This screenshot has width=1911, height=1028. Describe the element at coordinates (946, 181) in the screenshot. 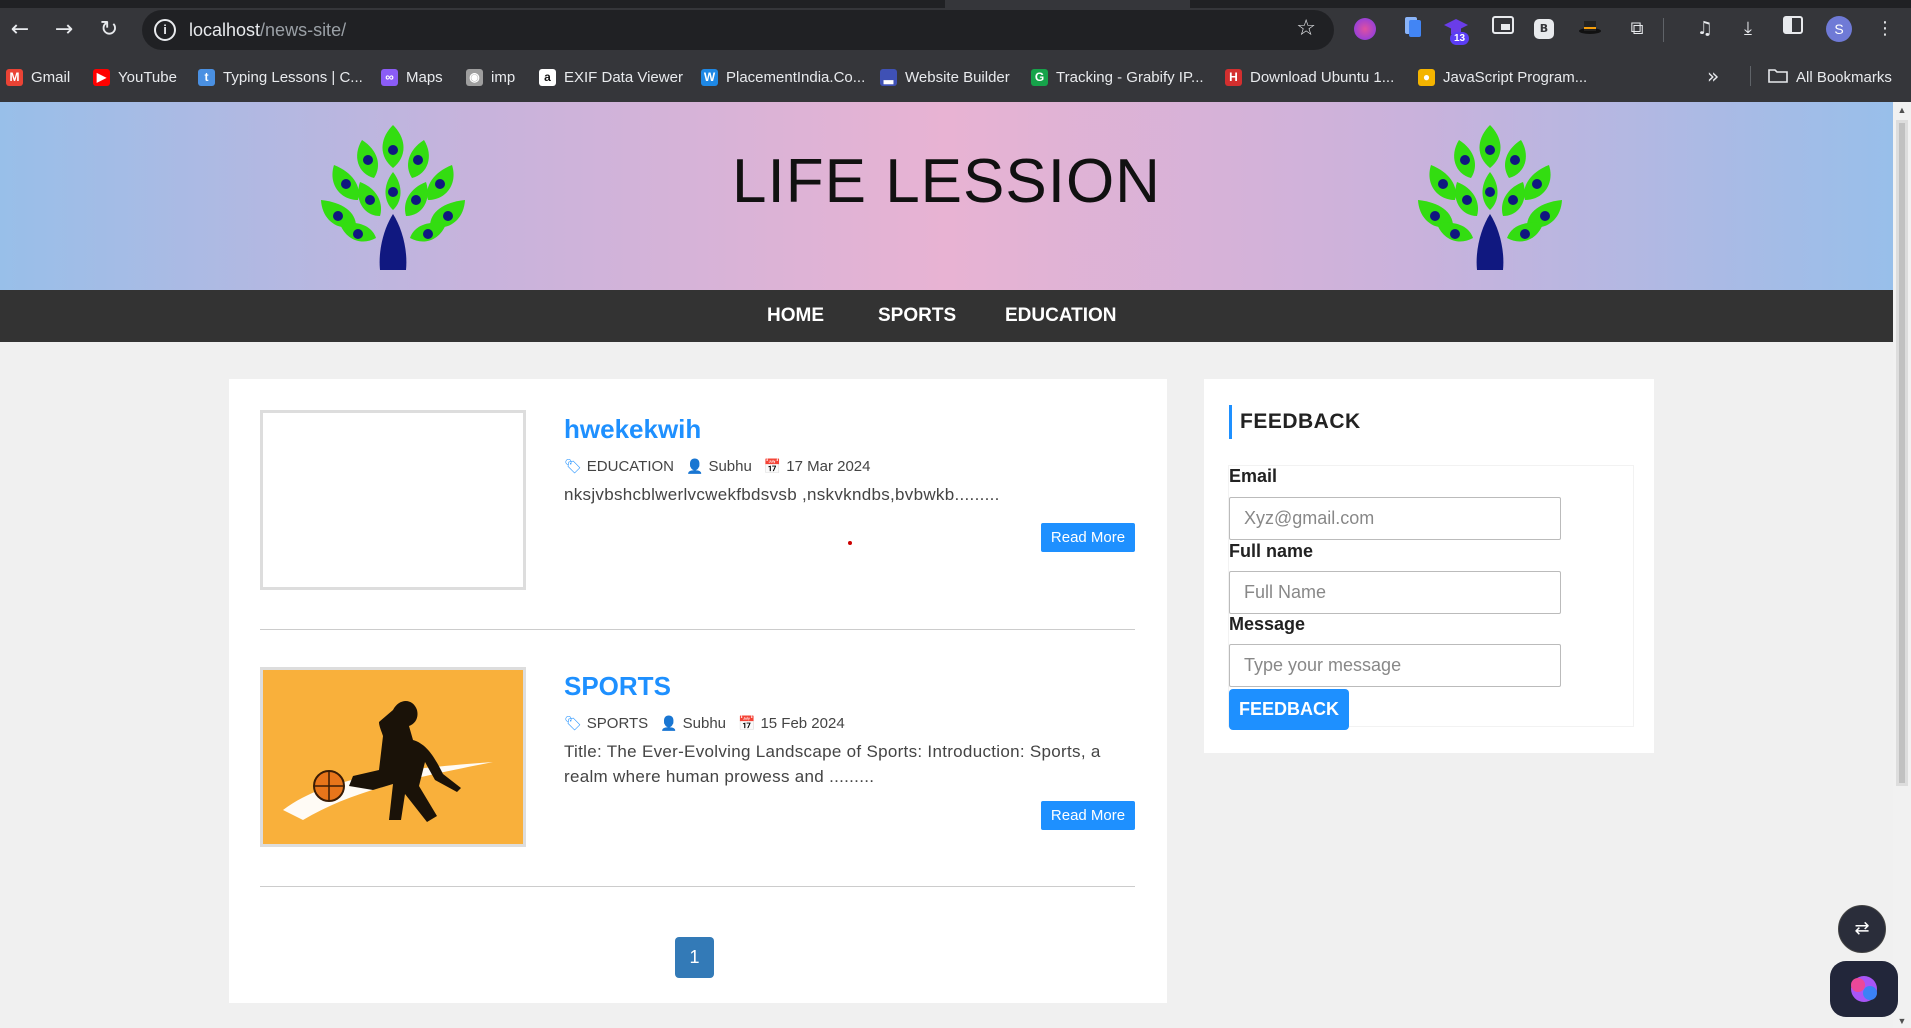

I see `site-title: LIFE LESSION` at that location.